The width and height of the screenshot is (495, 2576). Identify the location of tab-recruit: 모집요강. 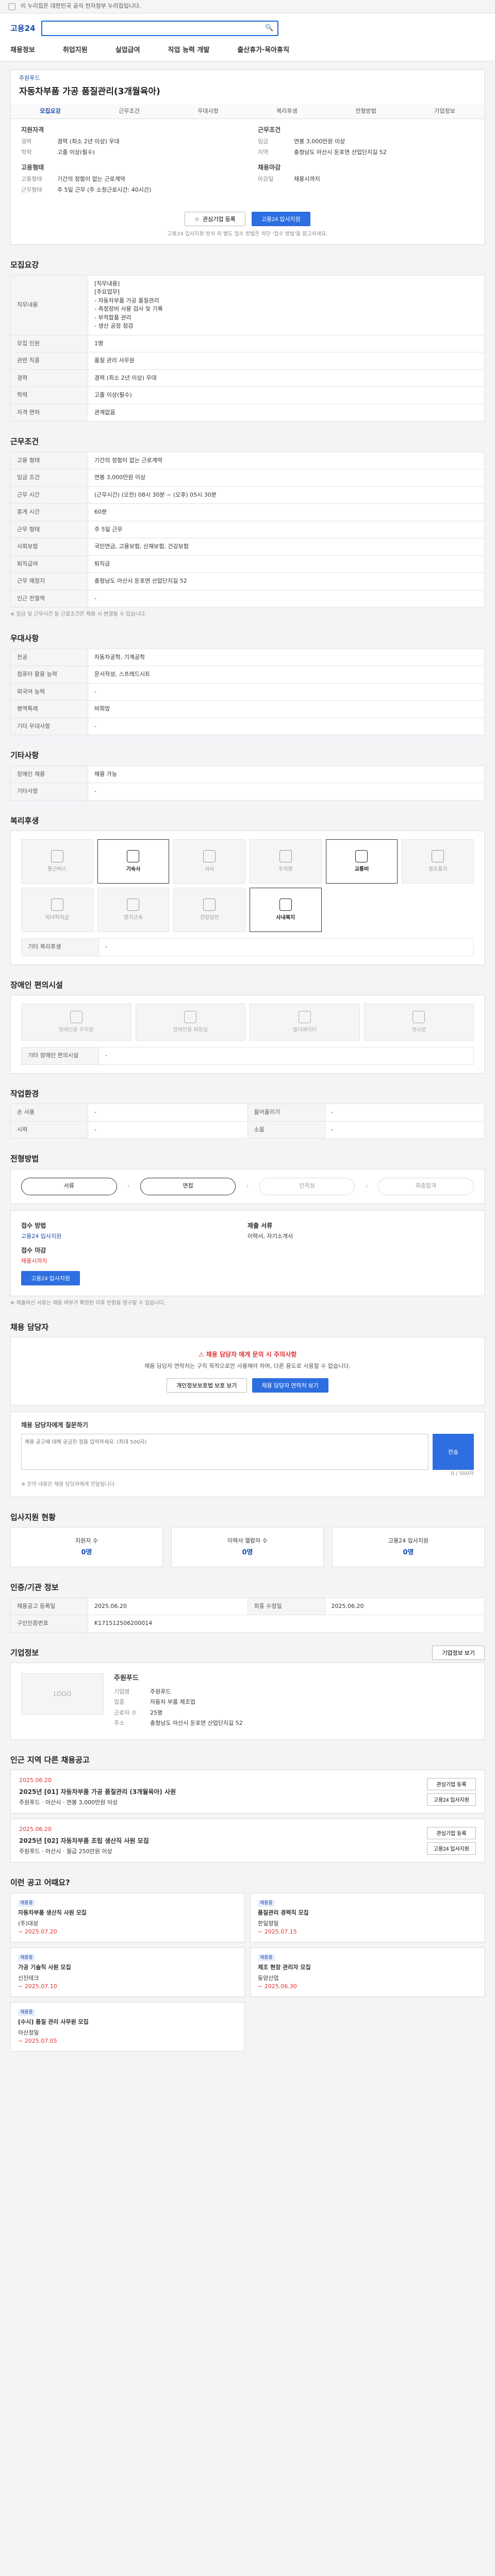
(50, 111).